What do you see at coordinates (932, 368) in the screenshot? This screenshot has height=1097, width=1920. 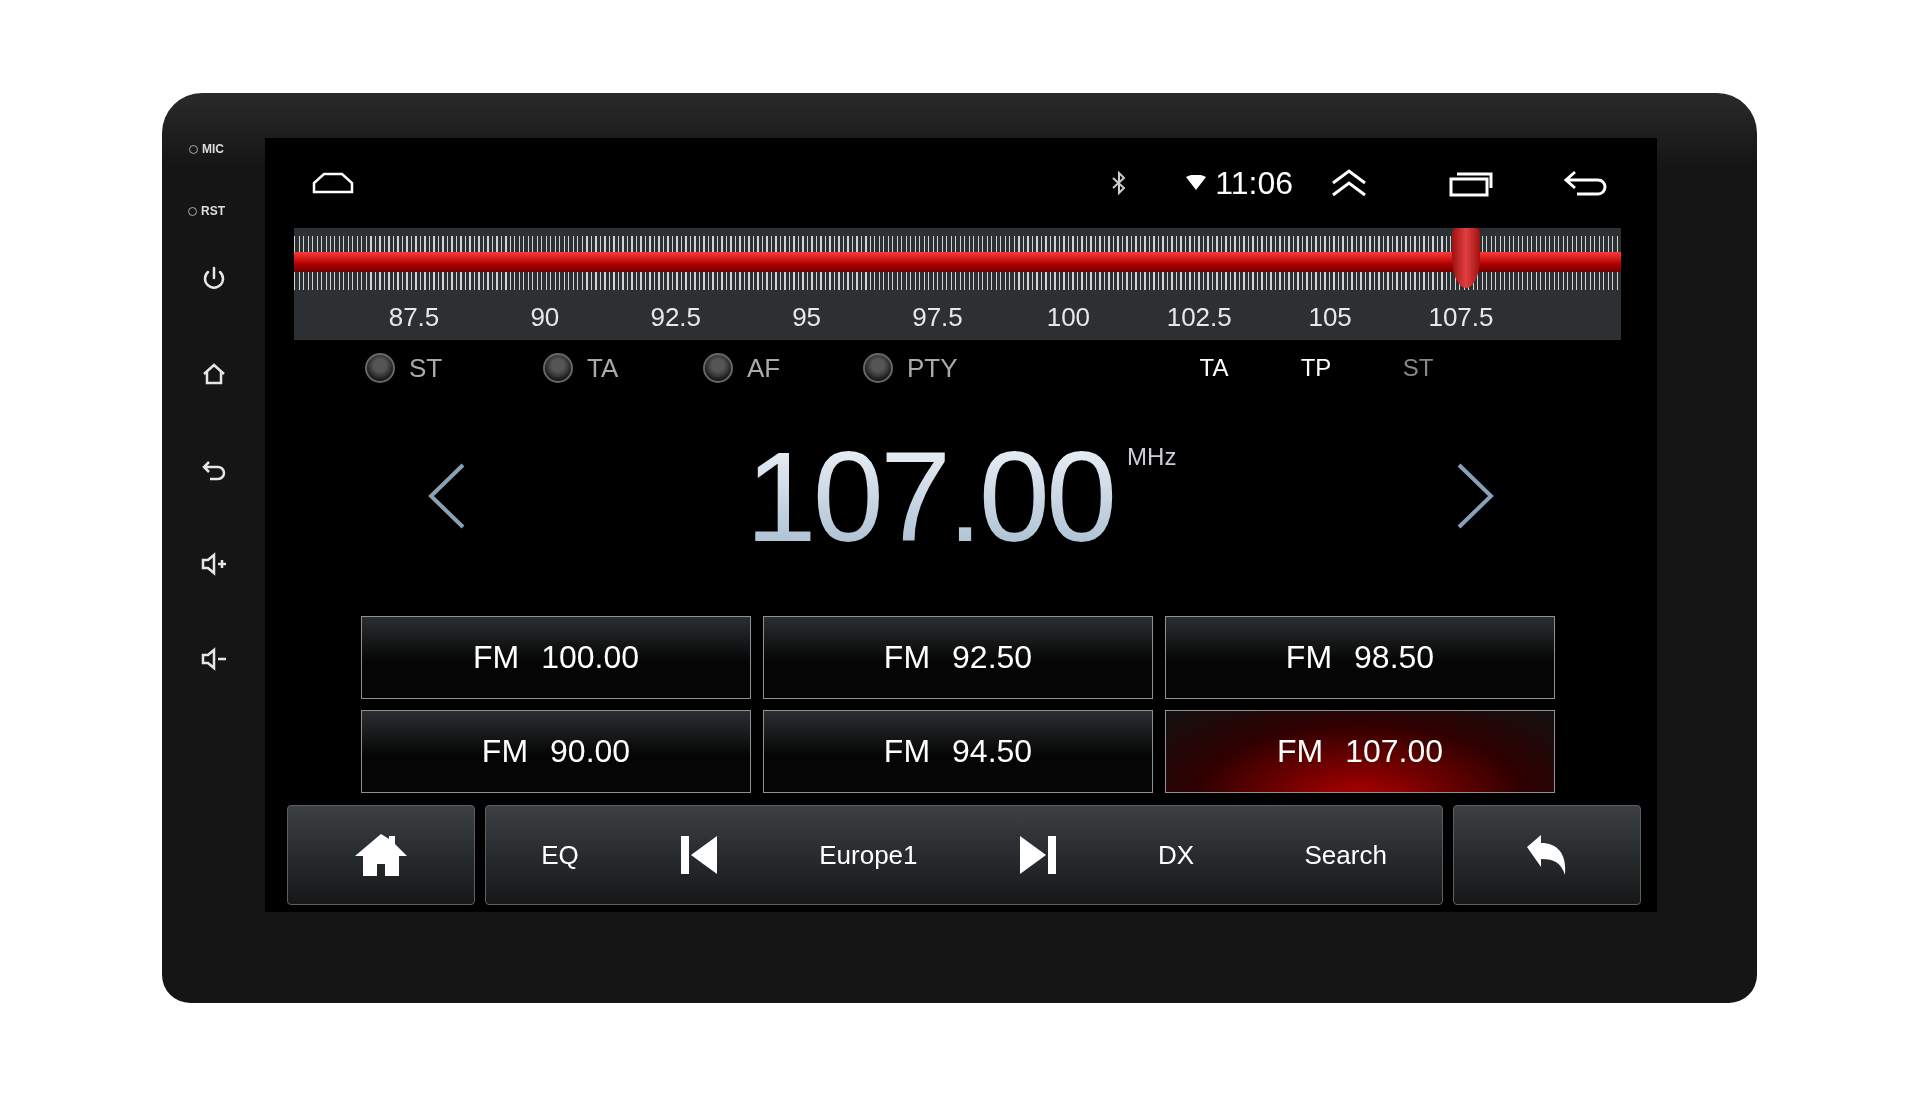 I see `option-label: PTY` at bounding box center [932, 368].